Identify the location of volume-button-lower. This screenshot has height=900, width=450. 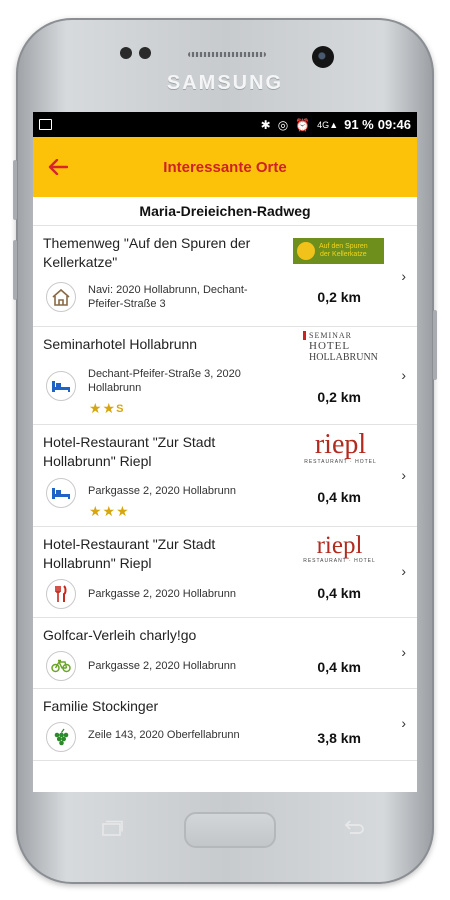
(15, 270).